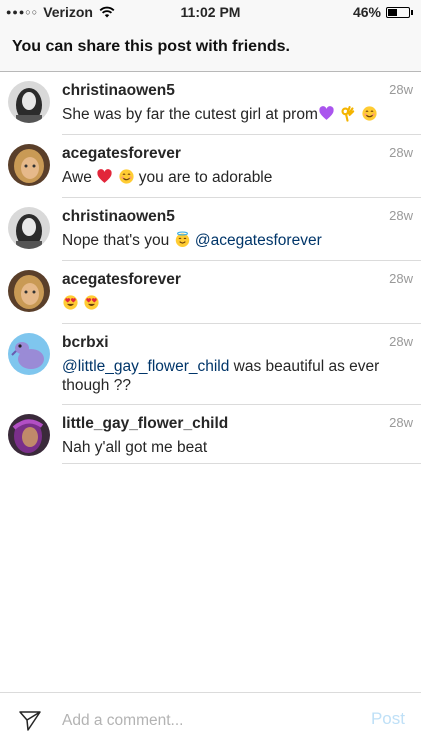 The height and width of the screenshot is (750, 421). I want to click on comment-text: Awe you are to adorable, so click(227, 177).